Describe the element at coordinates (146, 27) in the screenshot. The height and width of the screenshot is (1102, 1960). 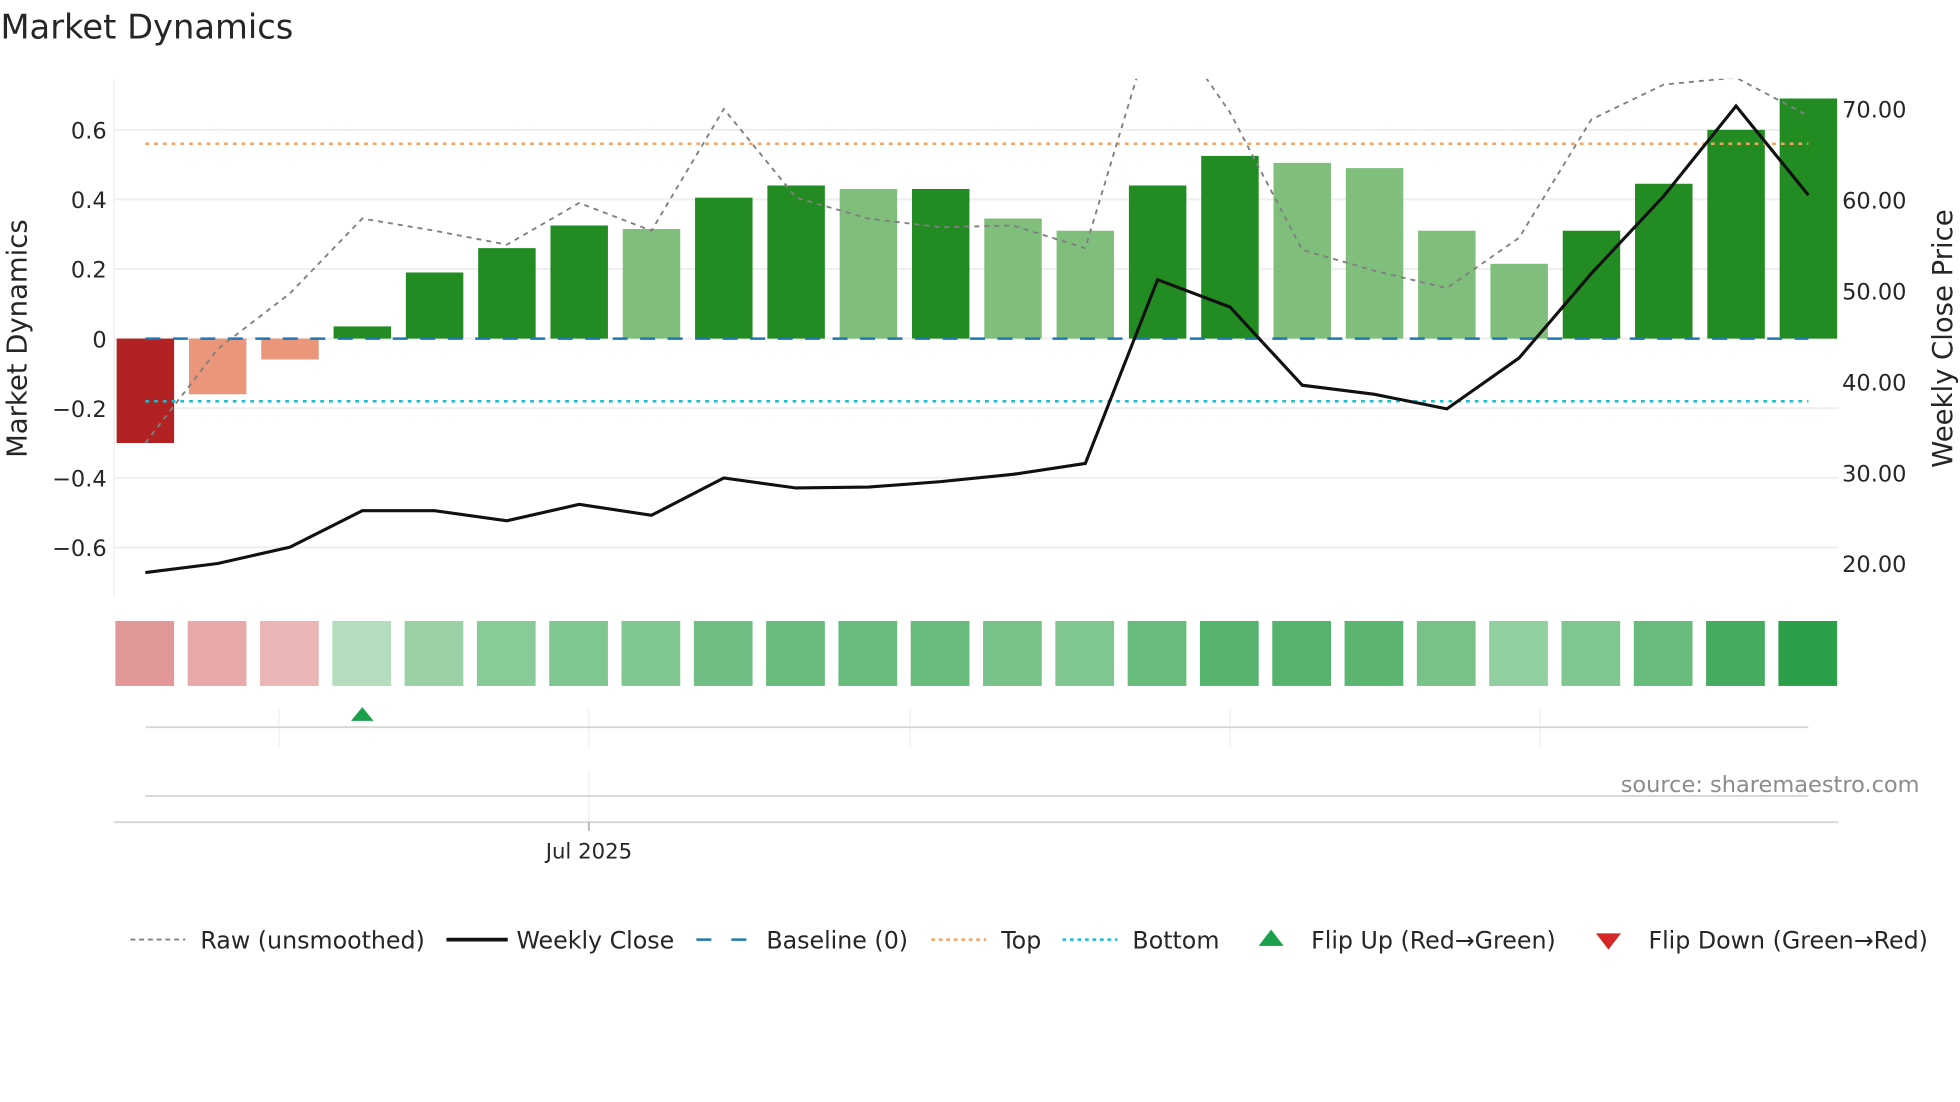
I see `chart-title: Market Dynamics` at that location.